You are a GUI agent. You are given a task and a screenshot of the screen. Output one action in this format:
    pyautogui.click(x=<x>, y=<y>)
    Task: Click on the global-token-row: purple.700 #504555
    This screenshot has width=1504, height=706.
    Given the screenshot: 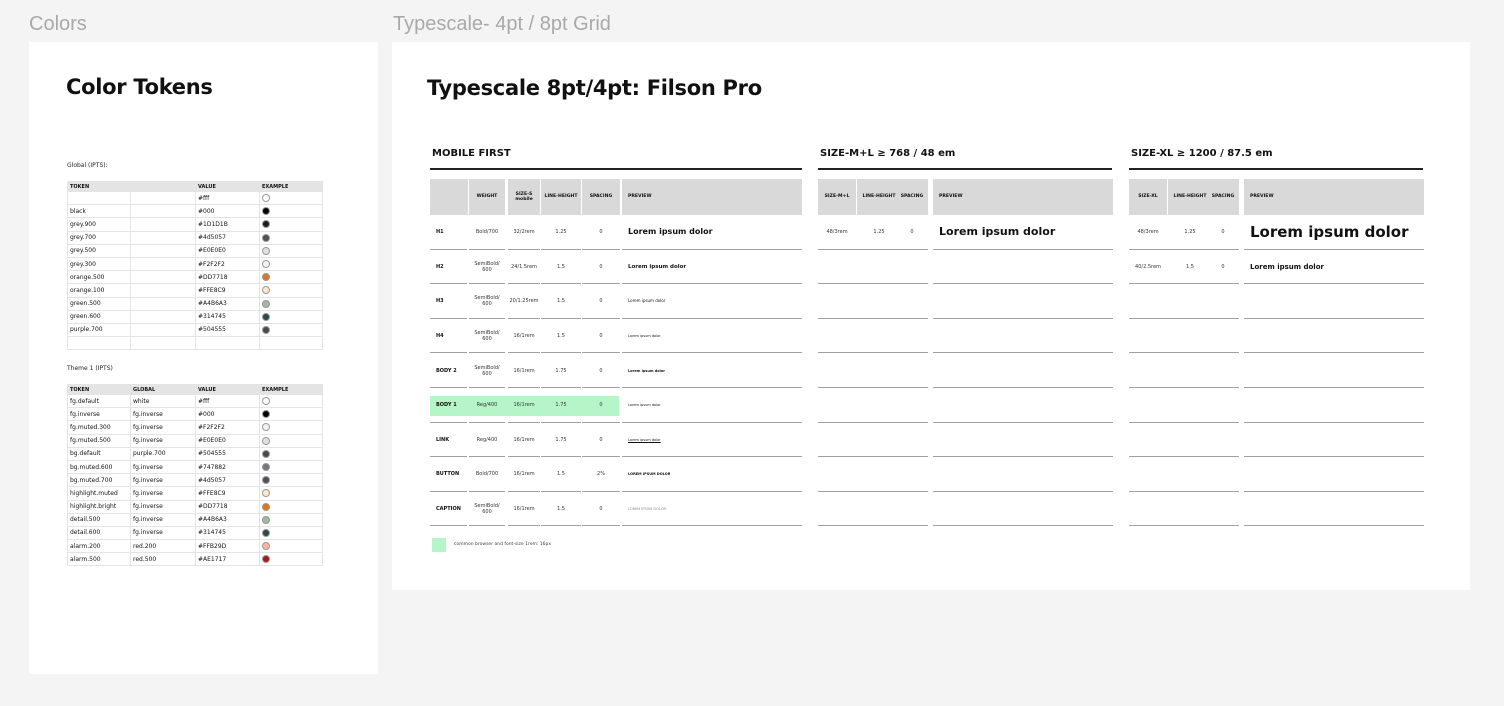 What is the action you would take?
    pyautogui.click(x=195, y=330)
    